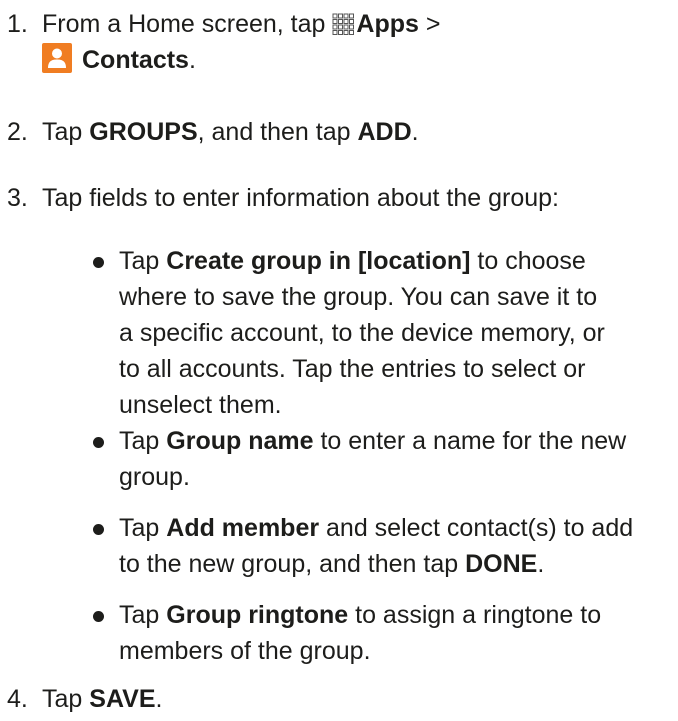 The height and width of the screenshot is (721, 678). What do you see at coordinates (277, 132) in the screenshot?
I see `text-fragment: , and then tap` at bounding box center [277, 132].